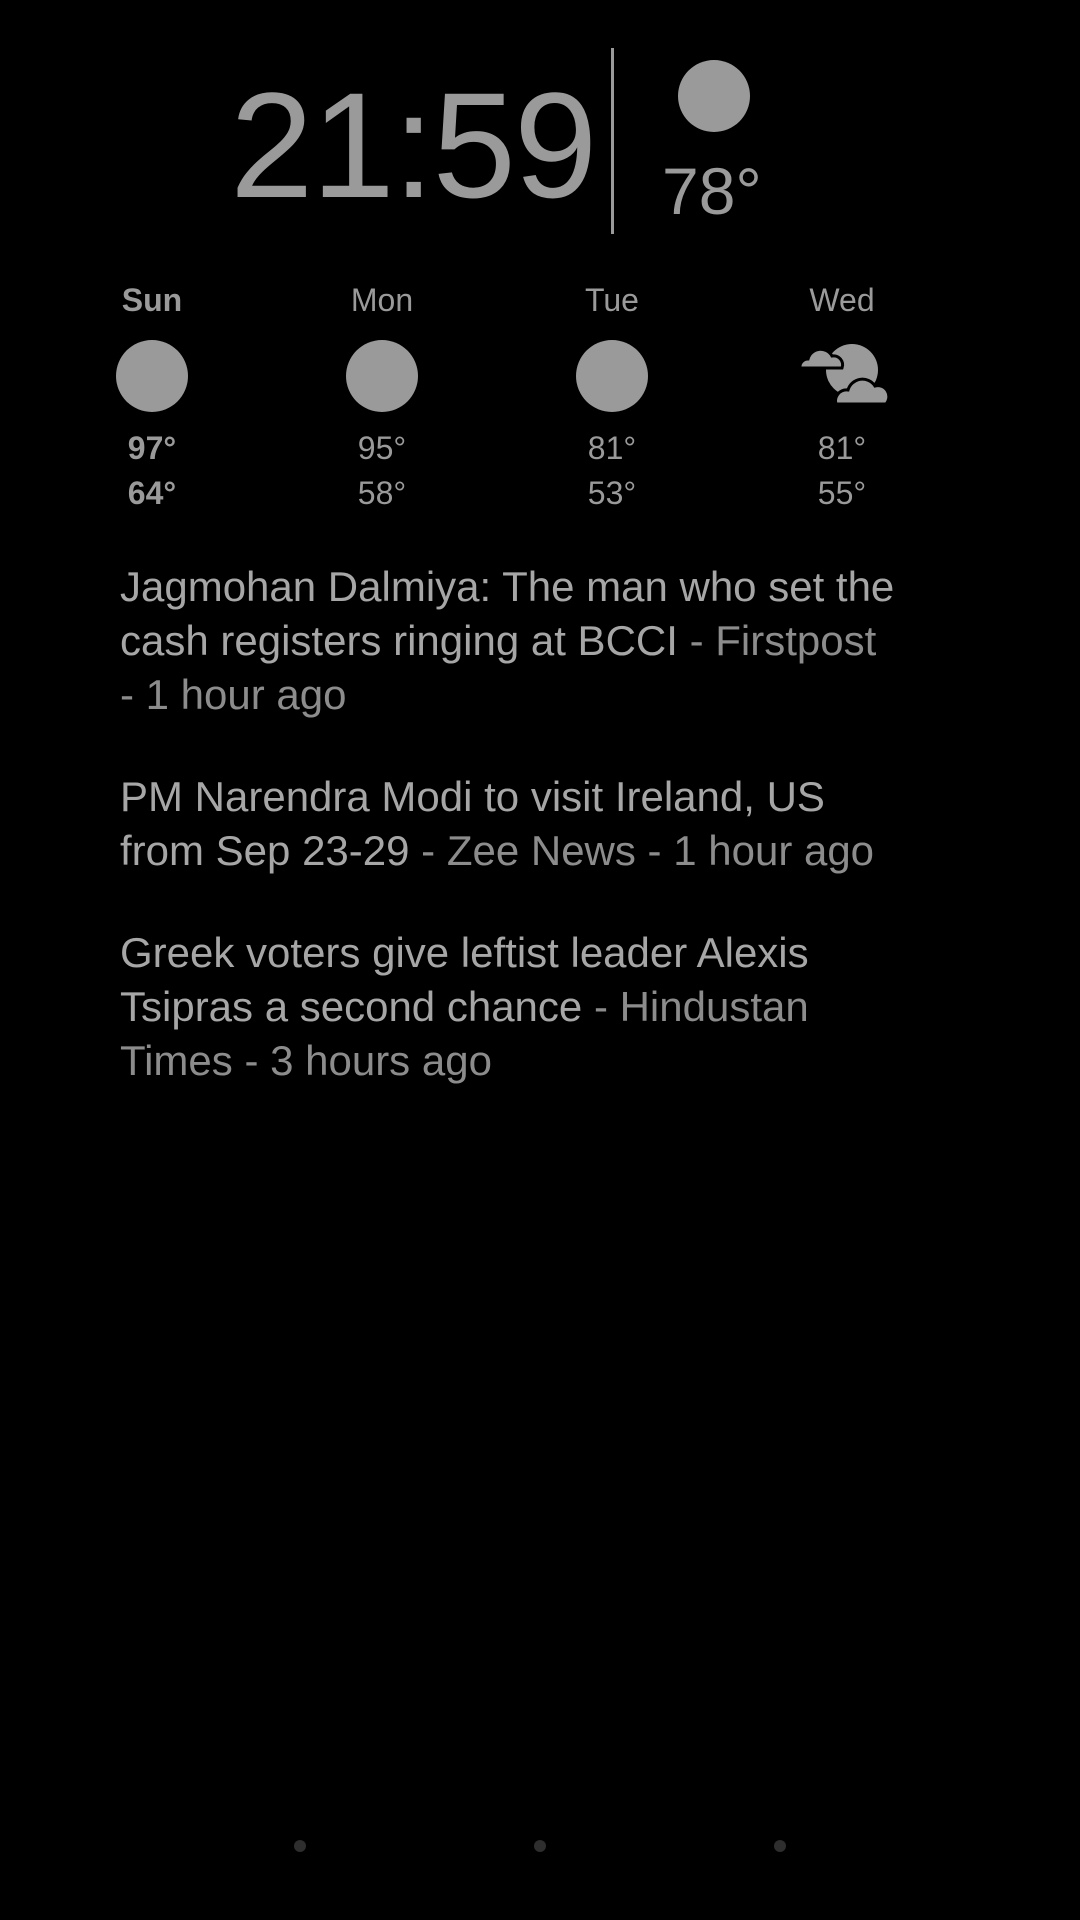 This screenshot has width=1080, height=1920. Describe the element at coordinates (382, 300) in the screenshot. I see `forecast-day-name: Mon` at that location.